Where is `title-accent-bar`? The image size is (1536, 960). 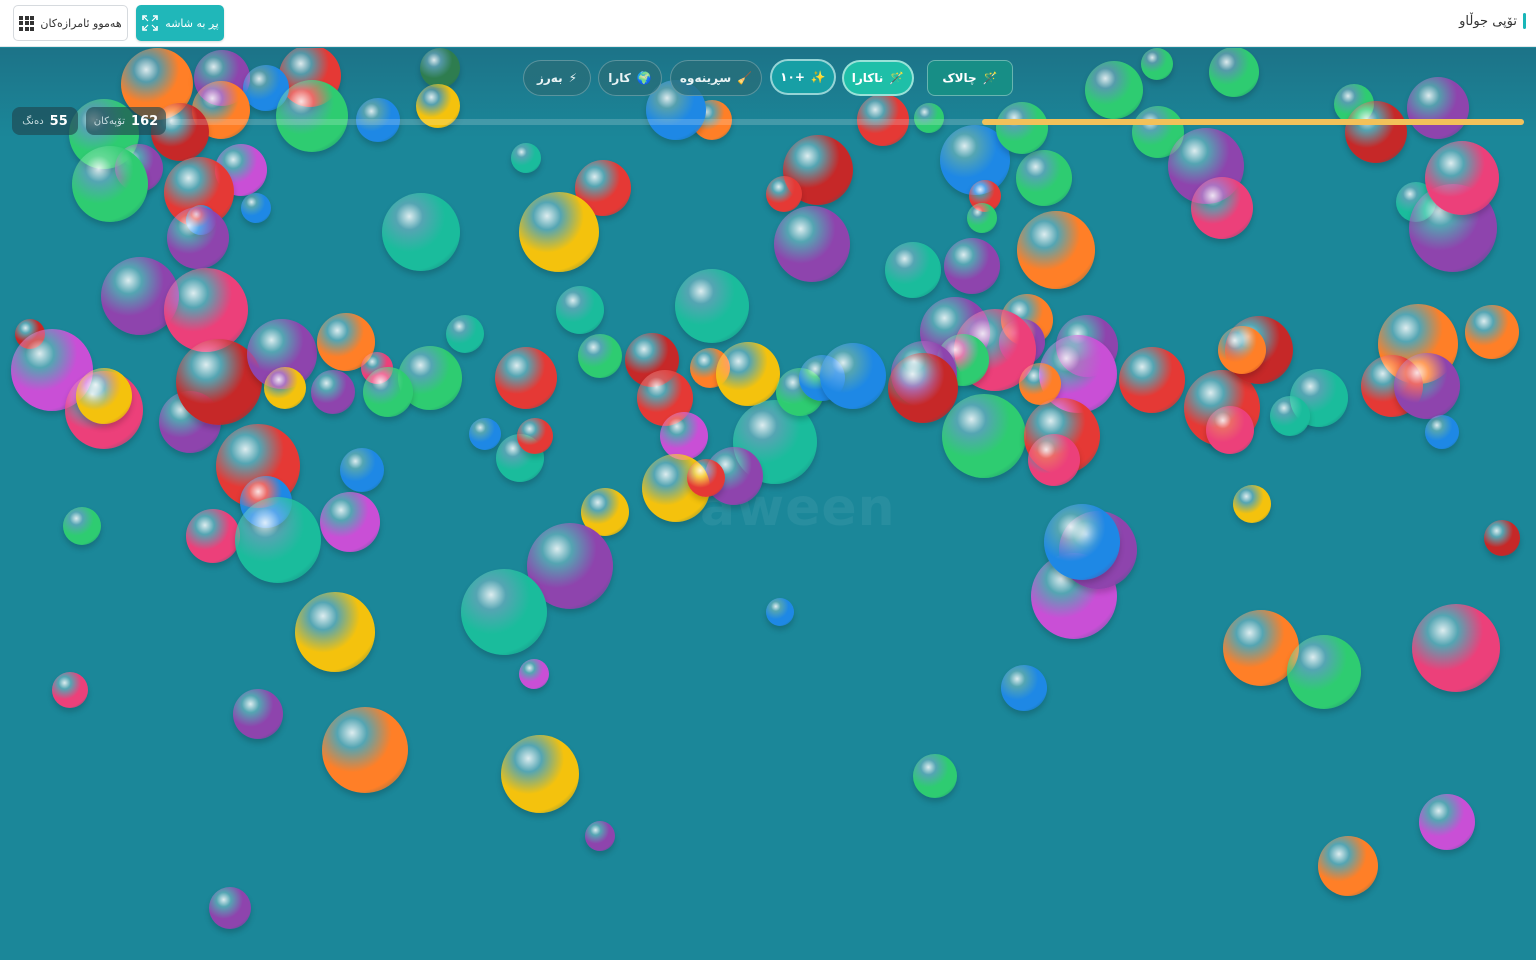
title-accent-bar is located at coordinates (1524, 21).